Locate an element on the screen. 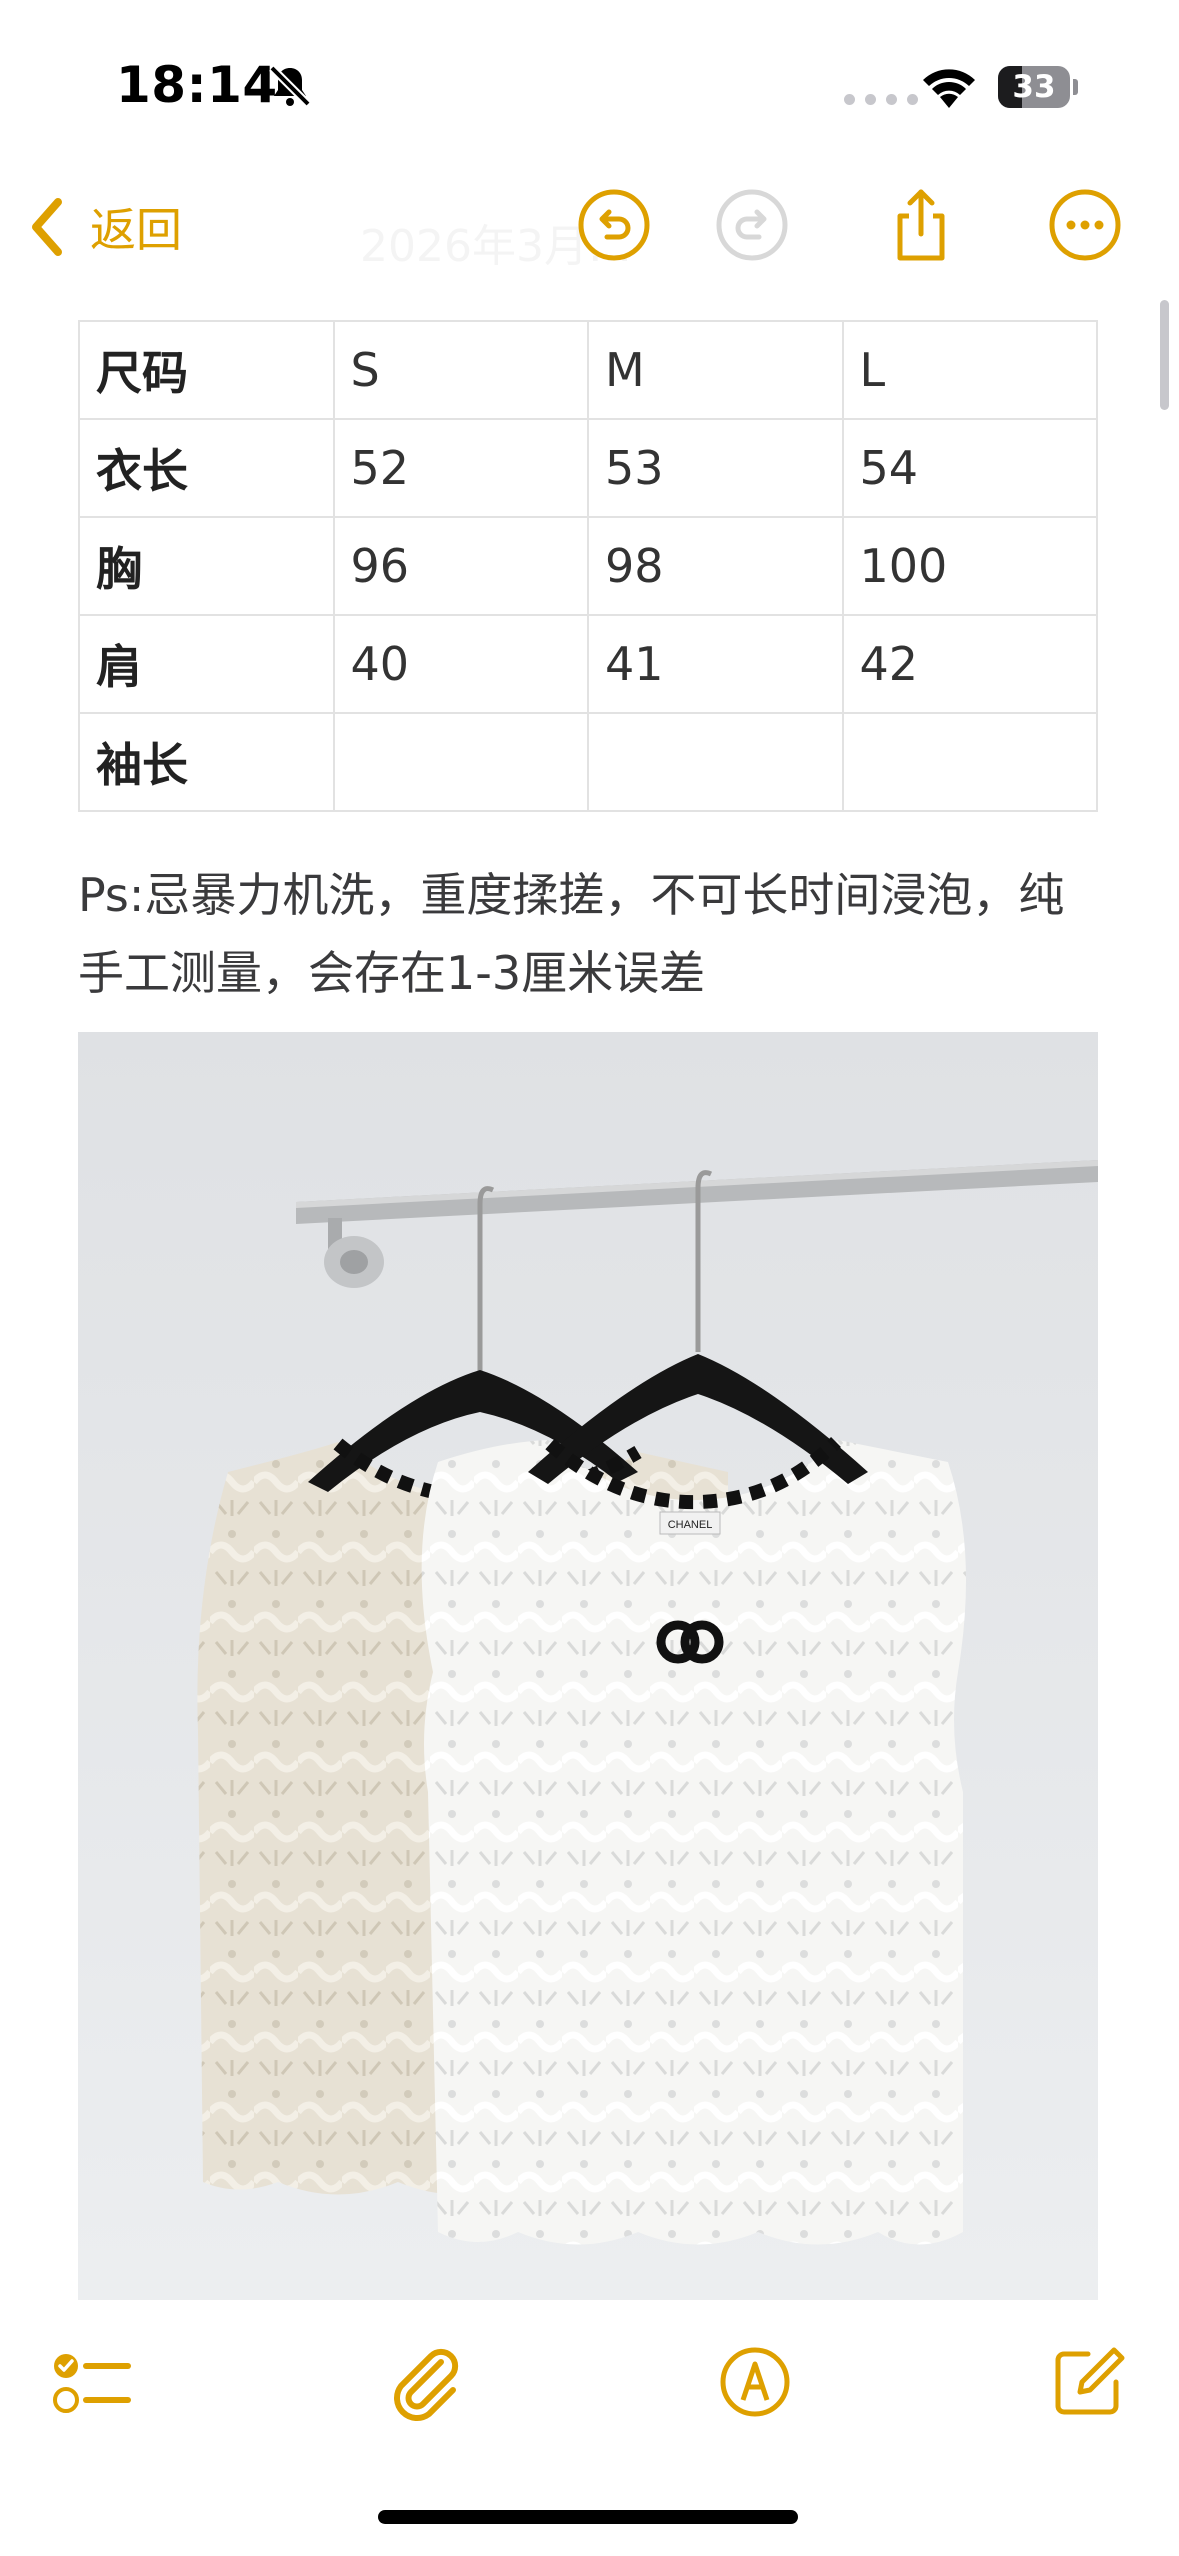 The image size is (1179, 2556). compose-button is located at coordinates (1088, 2382).